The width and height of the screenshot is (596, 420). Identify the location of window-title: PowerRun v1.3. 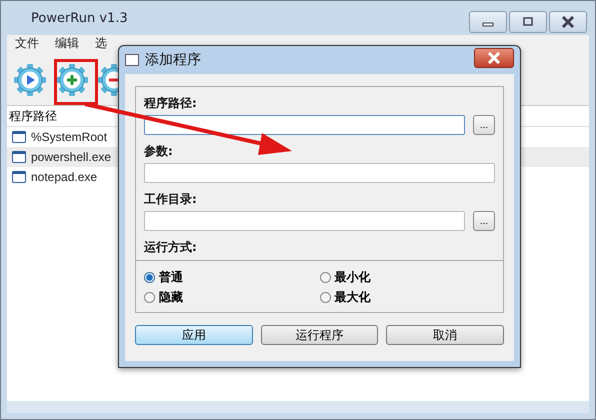
(79, 18).